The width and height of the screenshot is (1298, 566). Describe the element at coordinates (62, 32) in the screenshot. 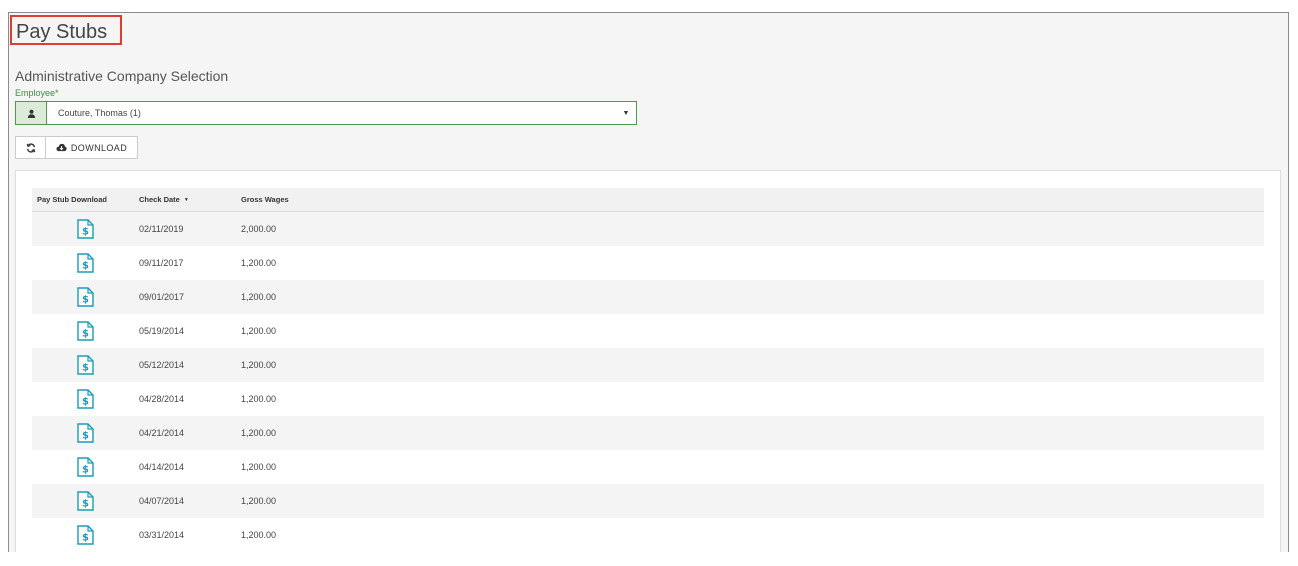

I see `page-title: Pay Stubs` at that location.